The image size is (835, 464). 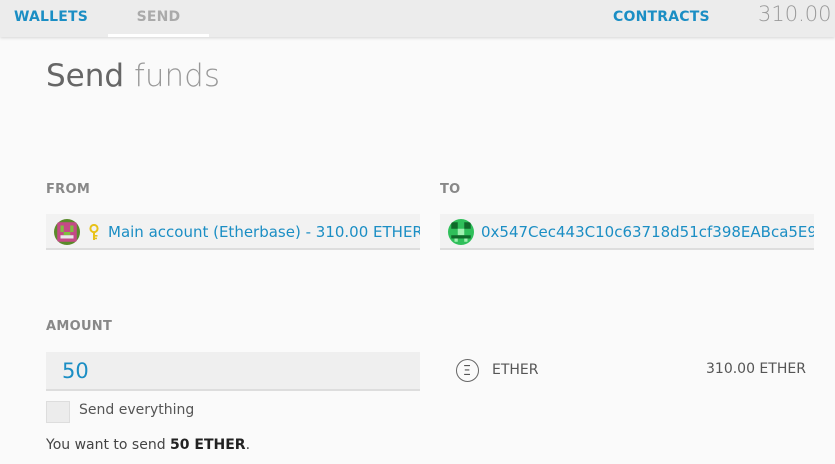 What do you see at coordinates (233, 371) in the screenshot?
I see `amount-input: 50` at bounding box center [233, 371].